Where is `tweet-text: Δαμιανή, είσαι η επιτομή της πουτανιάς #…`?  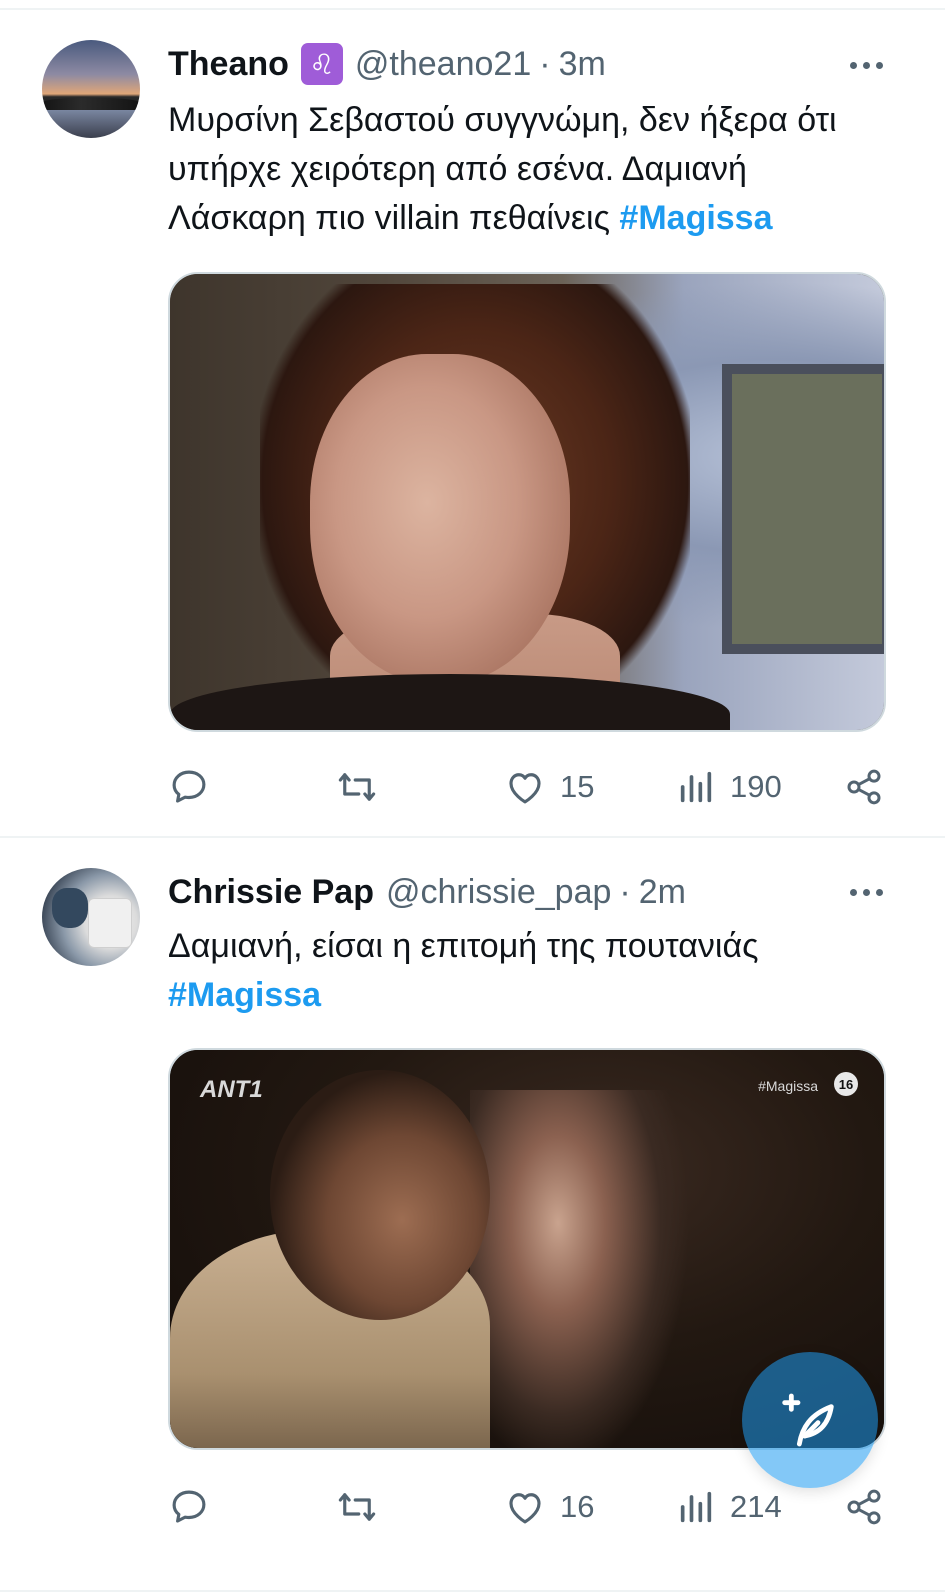 tweet-text: Δαμιανή, είσαι η επιτομή της πουτανιάς #… is located at coordinates (518, 971).